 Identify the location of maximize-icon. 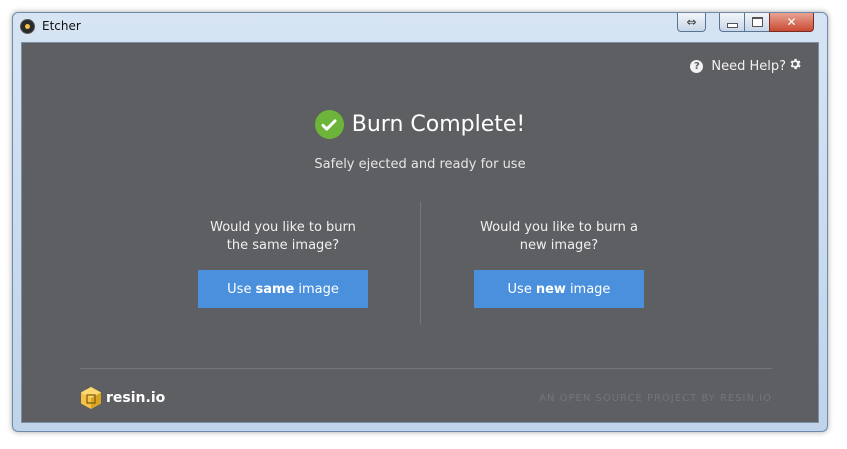
(757, 22).